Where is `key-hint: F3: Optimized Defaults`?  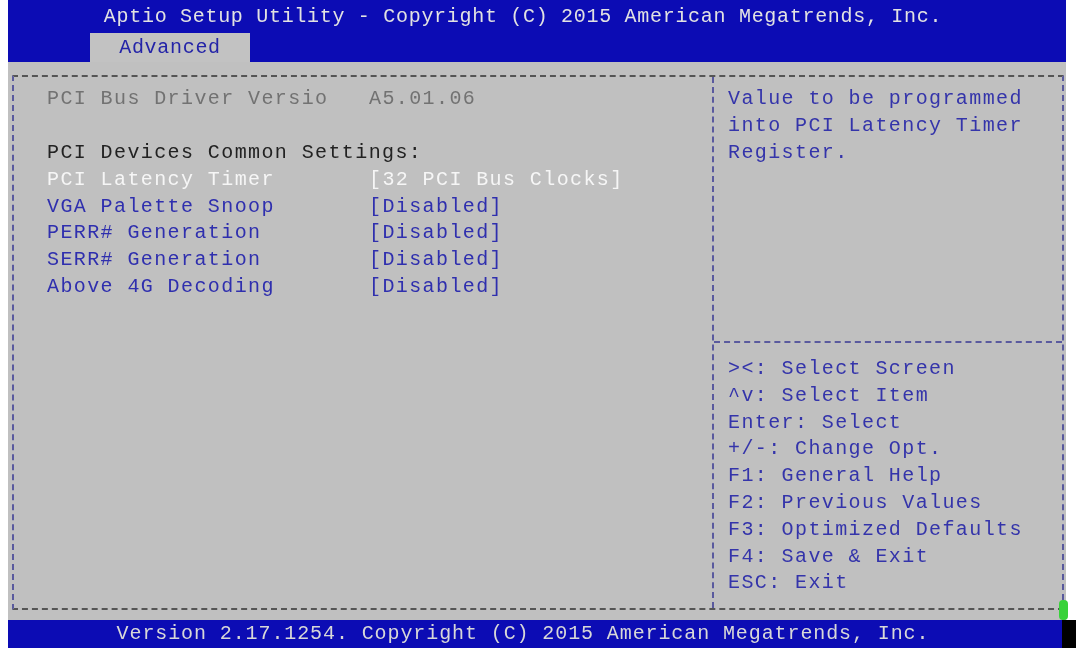
key-hint: F3: Optimized Defaults is located at coordinates (876, 529).